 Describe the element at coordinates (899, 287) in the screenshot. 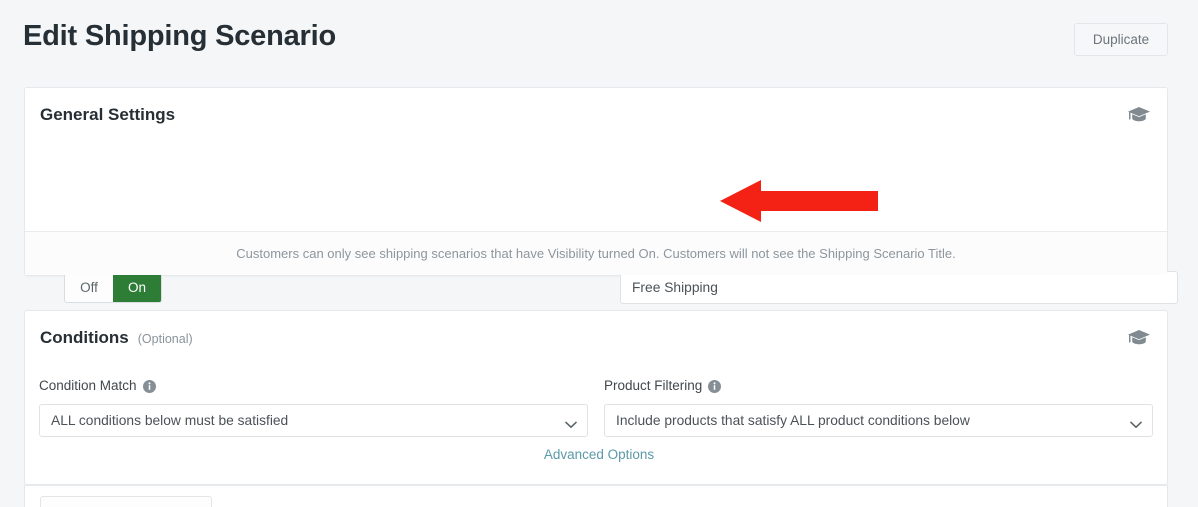

I see `shipping-scenario-title-input` at that location.